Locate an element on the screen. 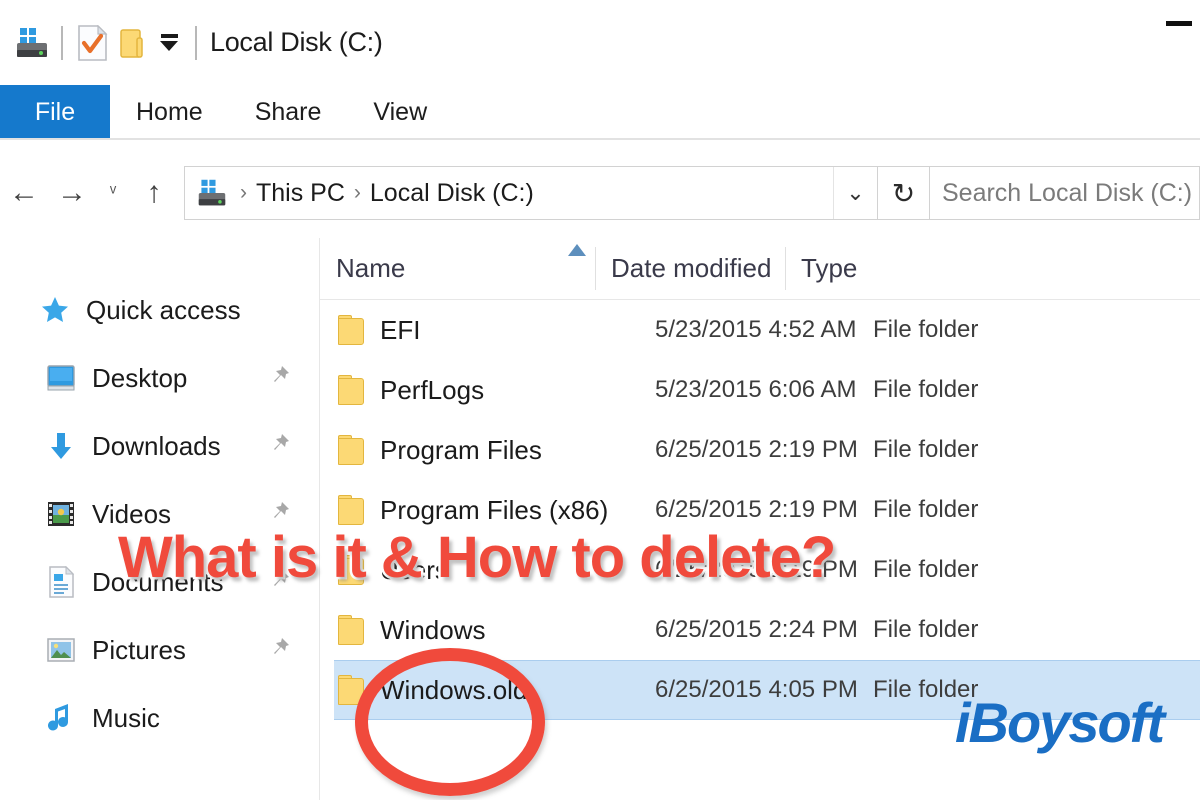 This screenshot has width=1200, height=800. column-headers: Name Date modified Type is located at coordinates (760, 269).